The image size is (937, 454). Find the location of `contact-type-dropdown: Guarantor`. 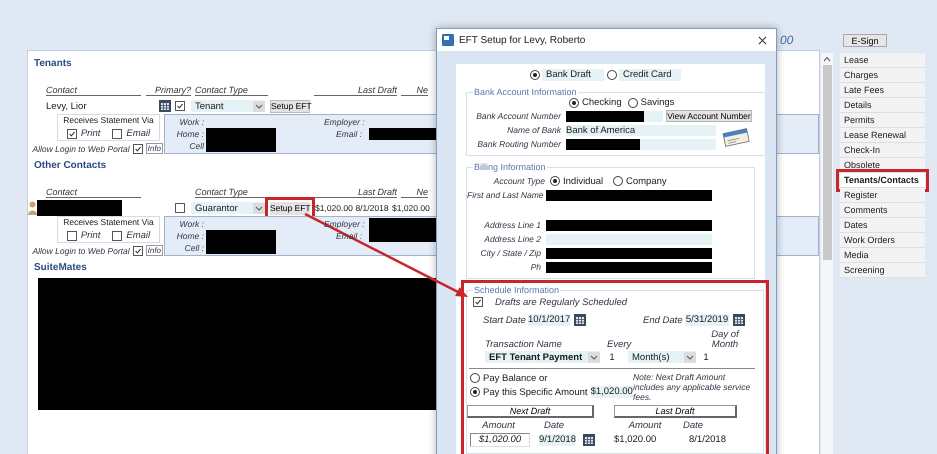

contact-type-dropdown: Guarantor is located at coordinates (228, 208).